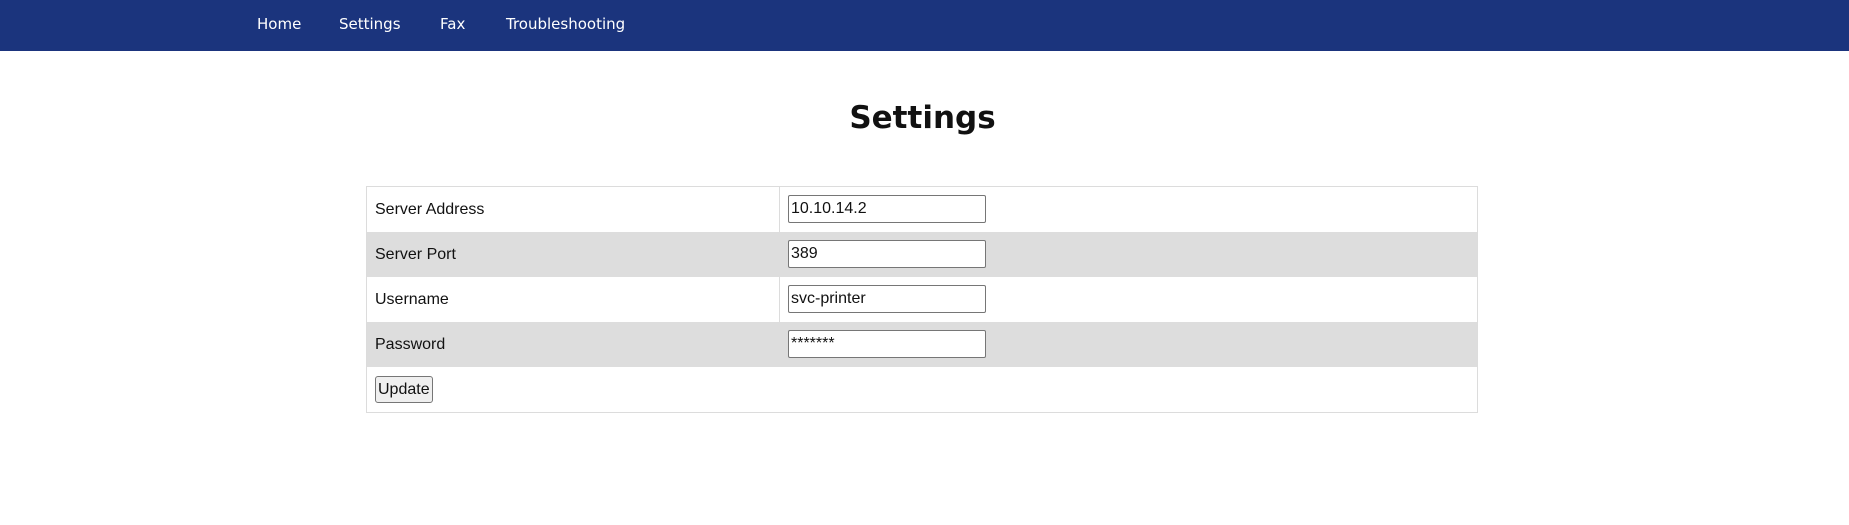 The width and height of the screenshot is (1849, 525). What do you see at coordinates (565, 24) in the screenshot?
I see `nav-item-troubleshooting: Troubleshooting` at bounding box center [565, 24].